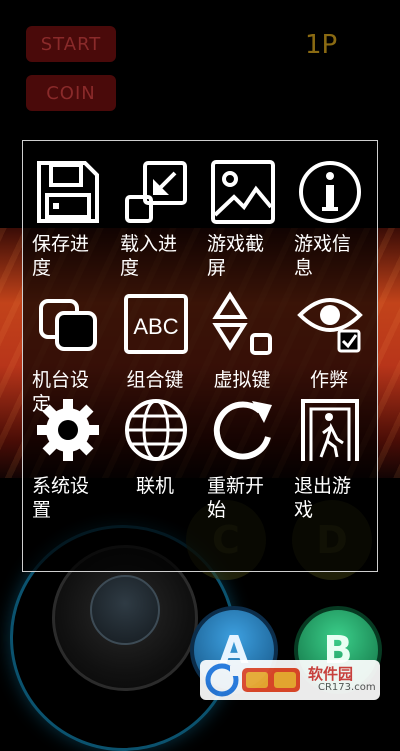 The image size is (400, 751). What do you see at coordinates (71, 44) in the screenshot?
I see `start-button: START` at bounding box center [71, 44].